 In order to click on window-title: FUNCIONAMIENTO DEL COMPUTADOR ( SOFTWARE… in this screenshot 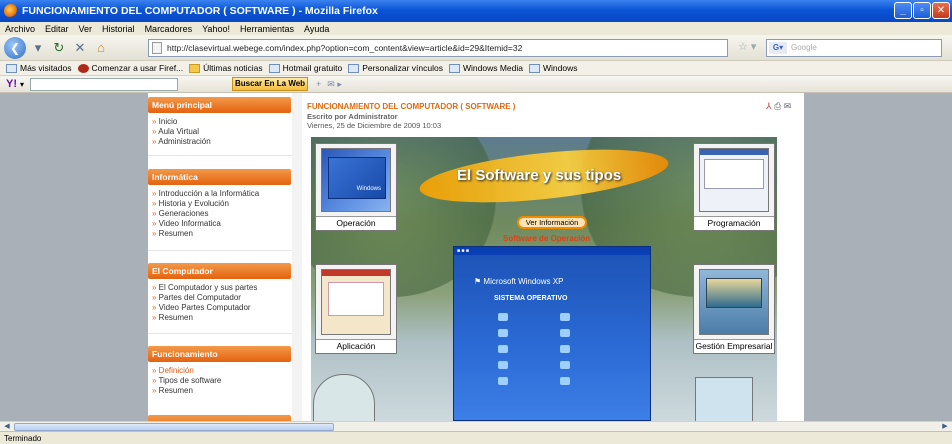, I will do `click(200, 11)`.